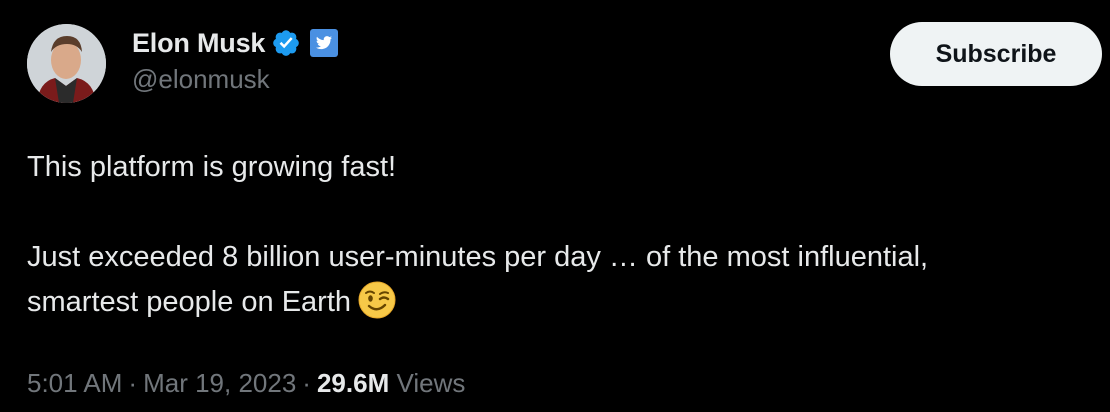  What do you see at coordinates (324, 43) in the screenshot?
I see `twitter-bird-badge-icon` at bounding box center [324, 43].